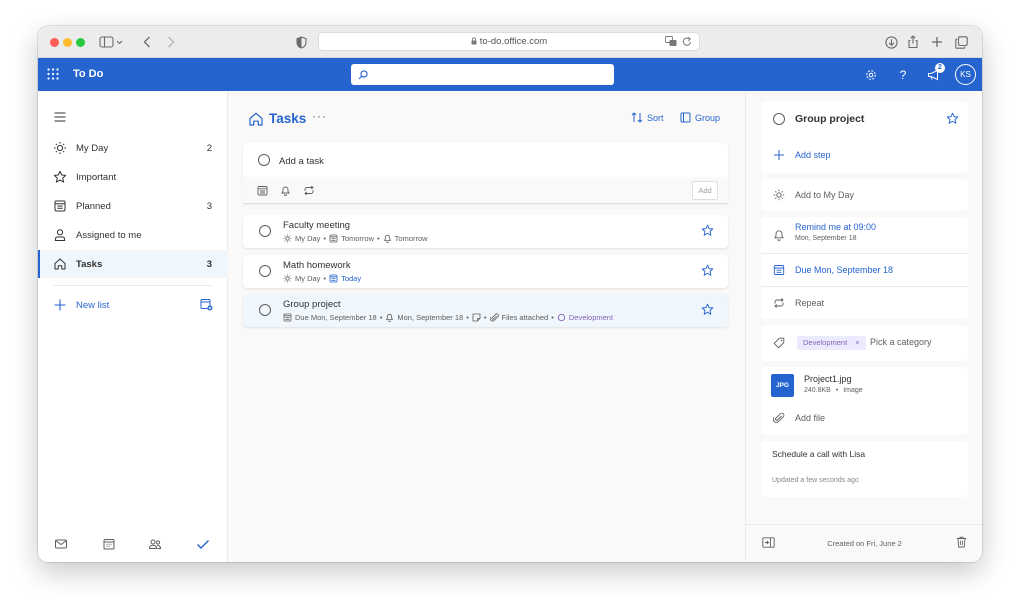 The image size is (1024, 610). What do you see at coordinates (287, 118) in the screenshot?
I see `page-title: Tasks` at bounding box center [287, 118].